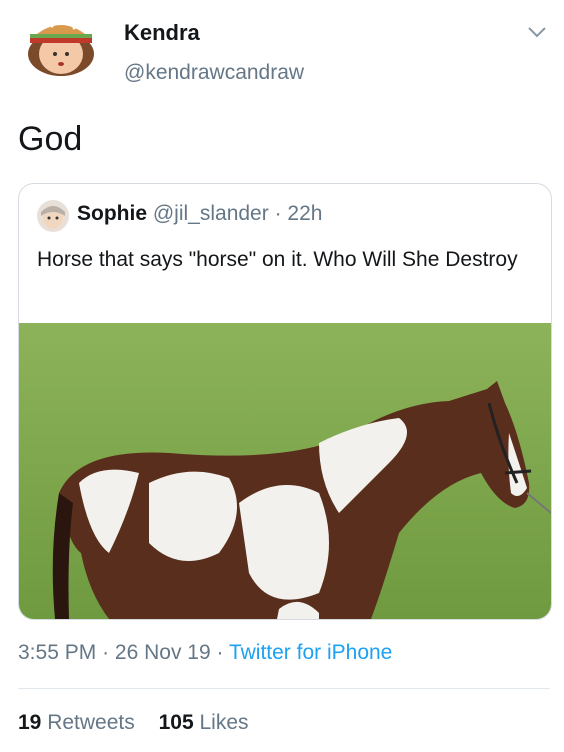 The height and width of the screenshot is (752, 564). What do you see at coordinates (91, 722) in the screenshot?
I see `retweets-label: Retweets` at bounding box center [91, 722].